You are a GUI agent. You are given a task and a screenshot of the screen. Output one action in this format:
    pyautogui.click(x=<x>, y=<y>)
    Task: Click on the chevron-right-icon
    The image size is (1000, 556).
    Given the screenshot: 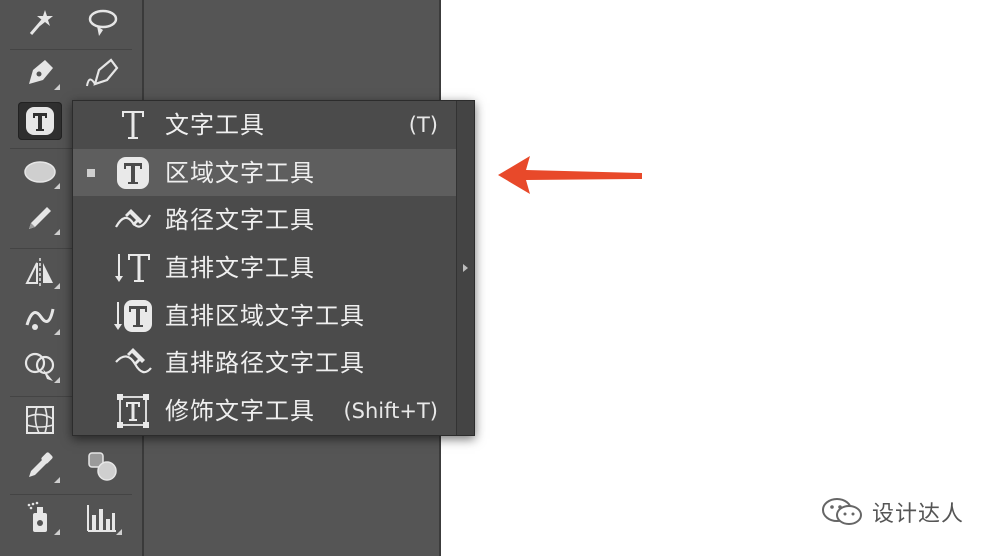 What is the action you would take?
    pyautogui.click(x=465, y=268)
    